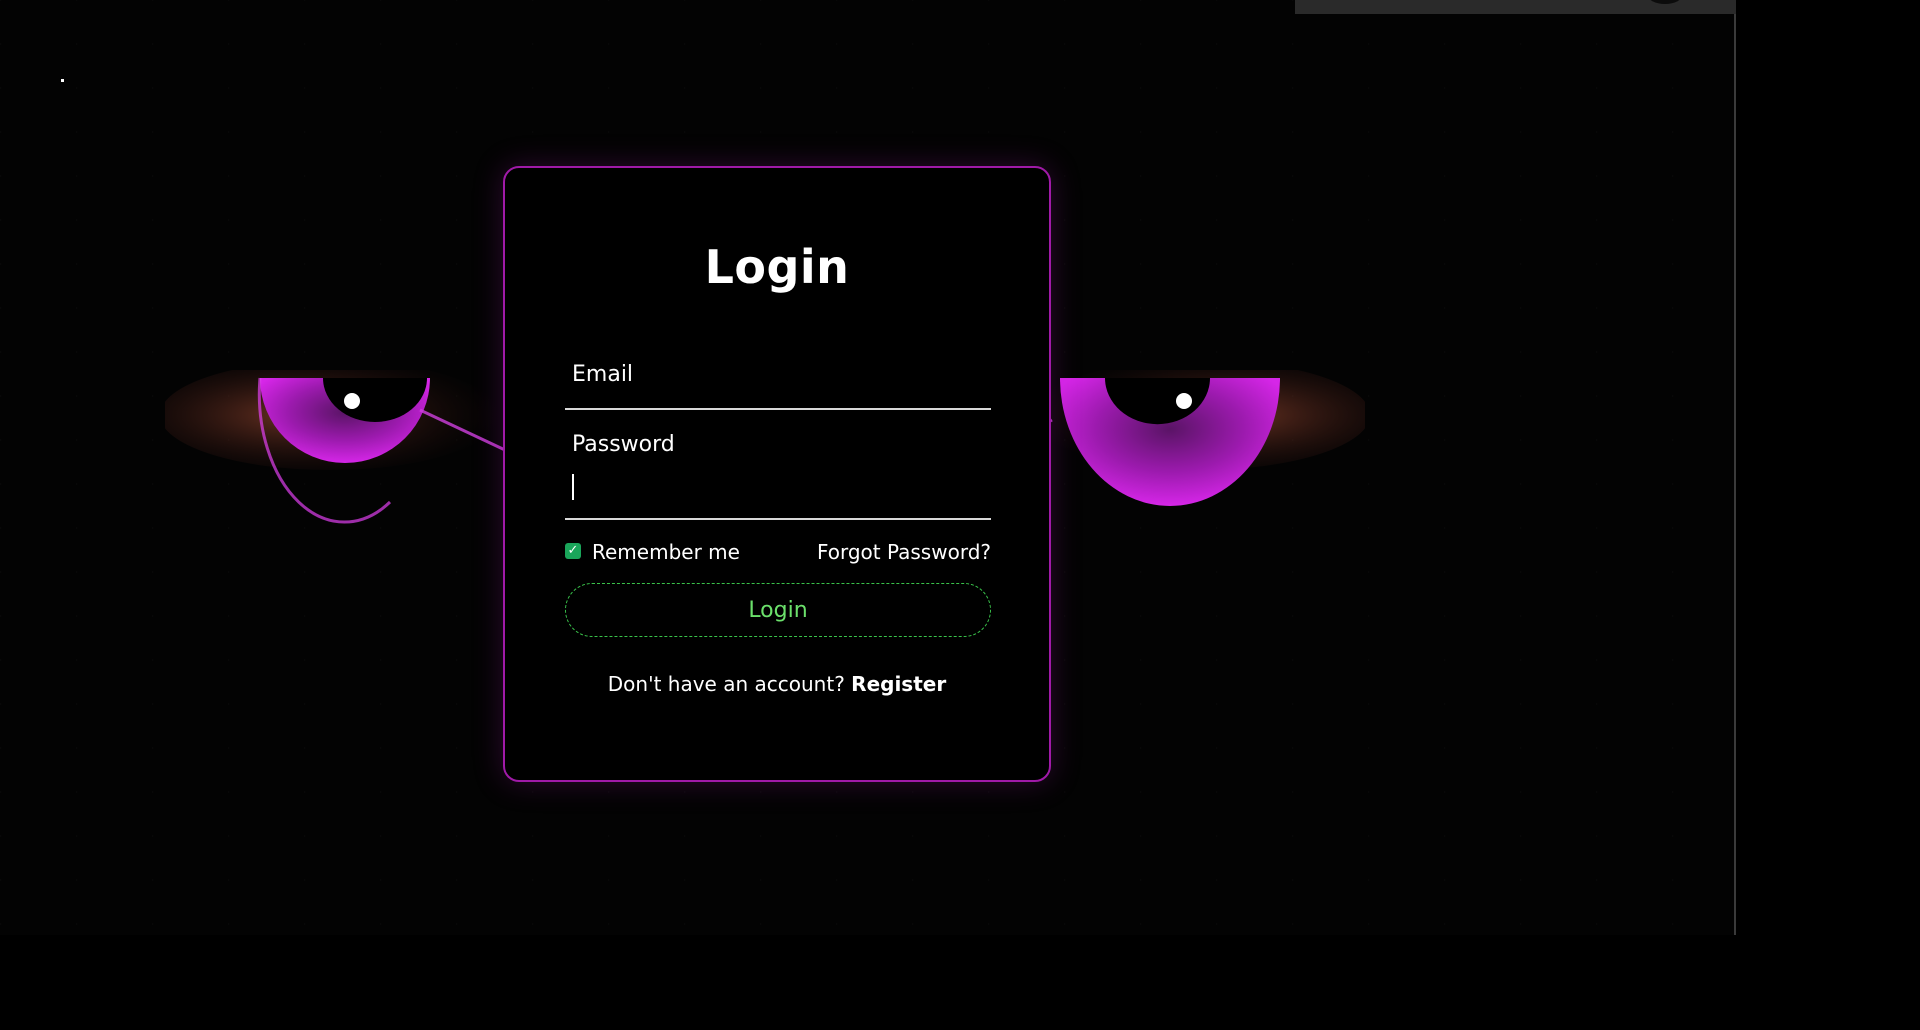  I want to click on register-row: Don't have an account? Register, so click(777, 684).